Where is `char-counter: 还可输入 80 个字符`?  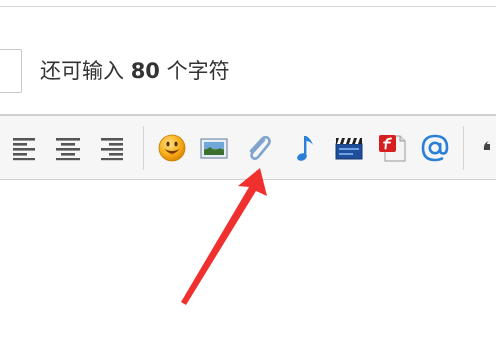 char-counter: 还可输入 80 个字符 is located at coordinates (135, 71).